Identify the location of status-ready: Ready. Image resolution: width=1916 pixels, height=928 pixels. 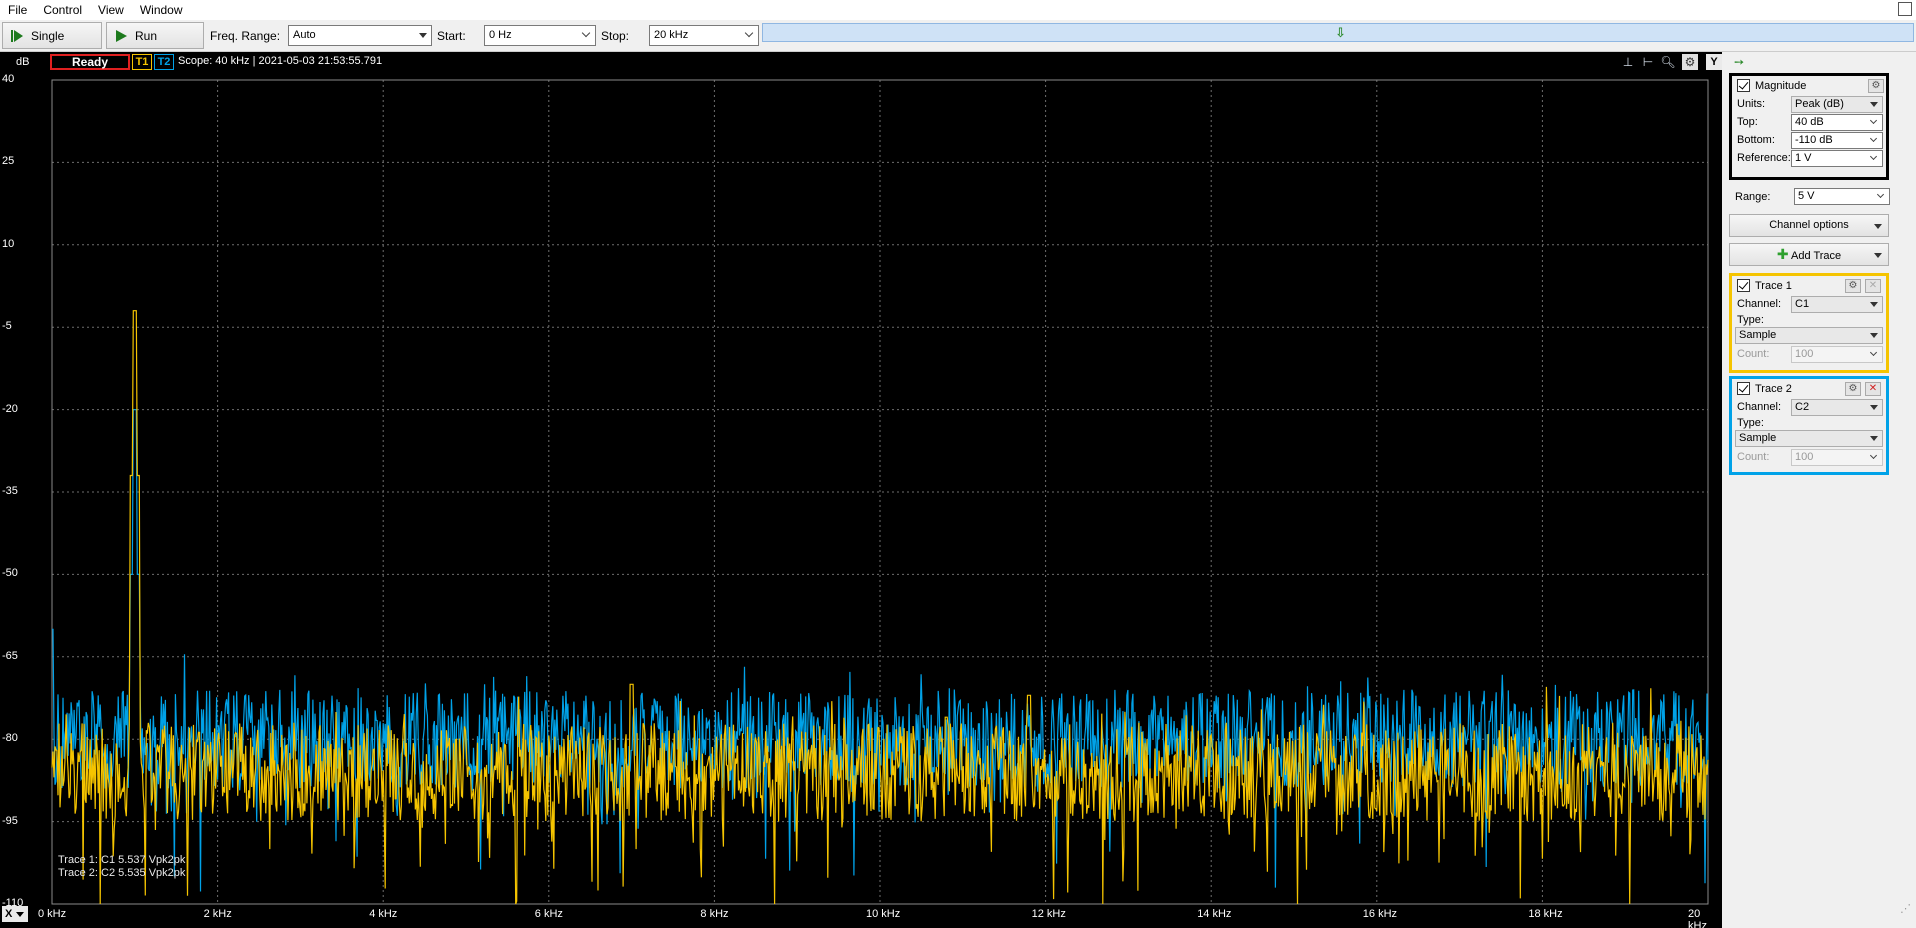
(90, 62).